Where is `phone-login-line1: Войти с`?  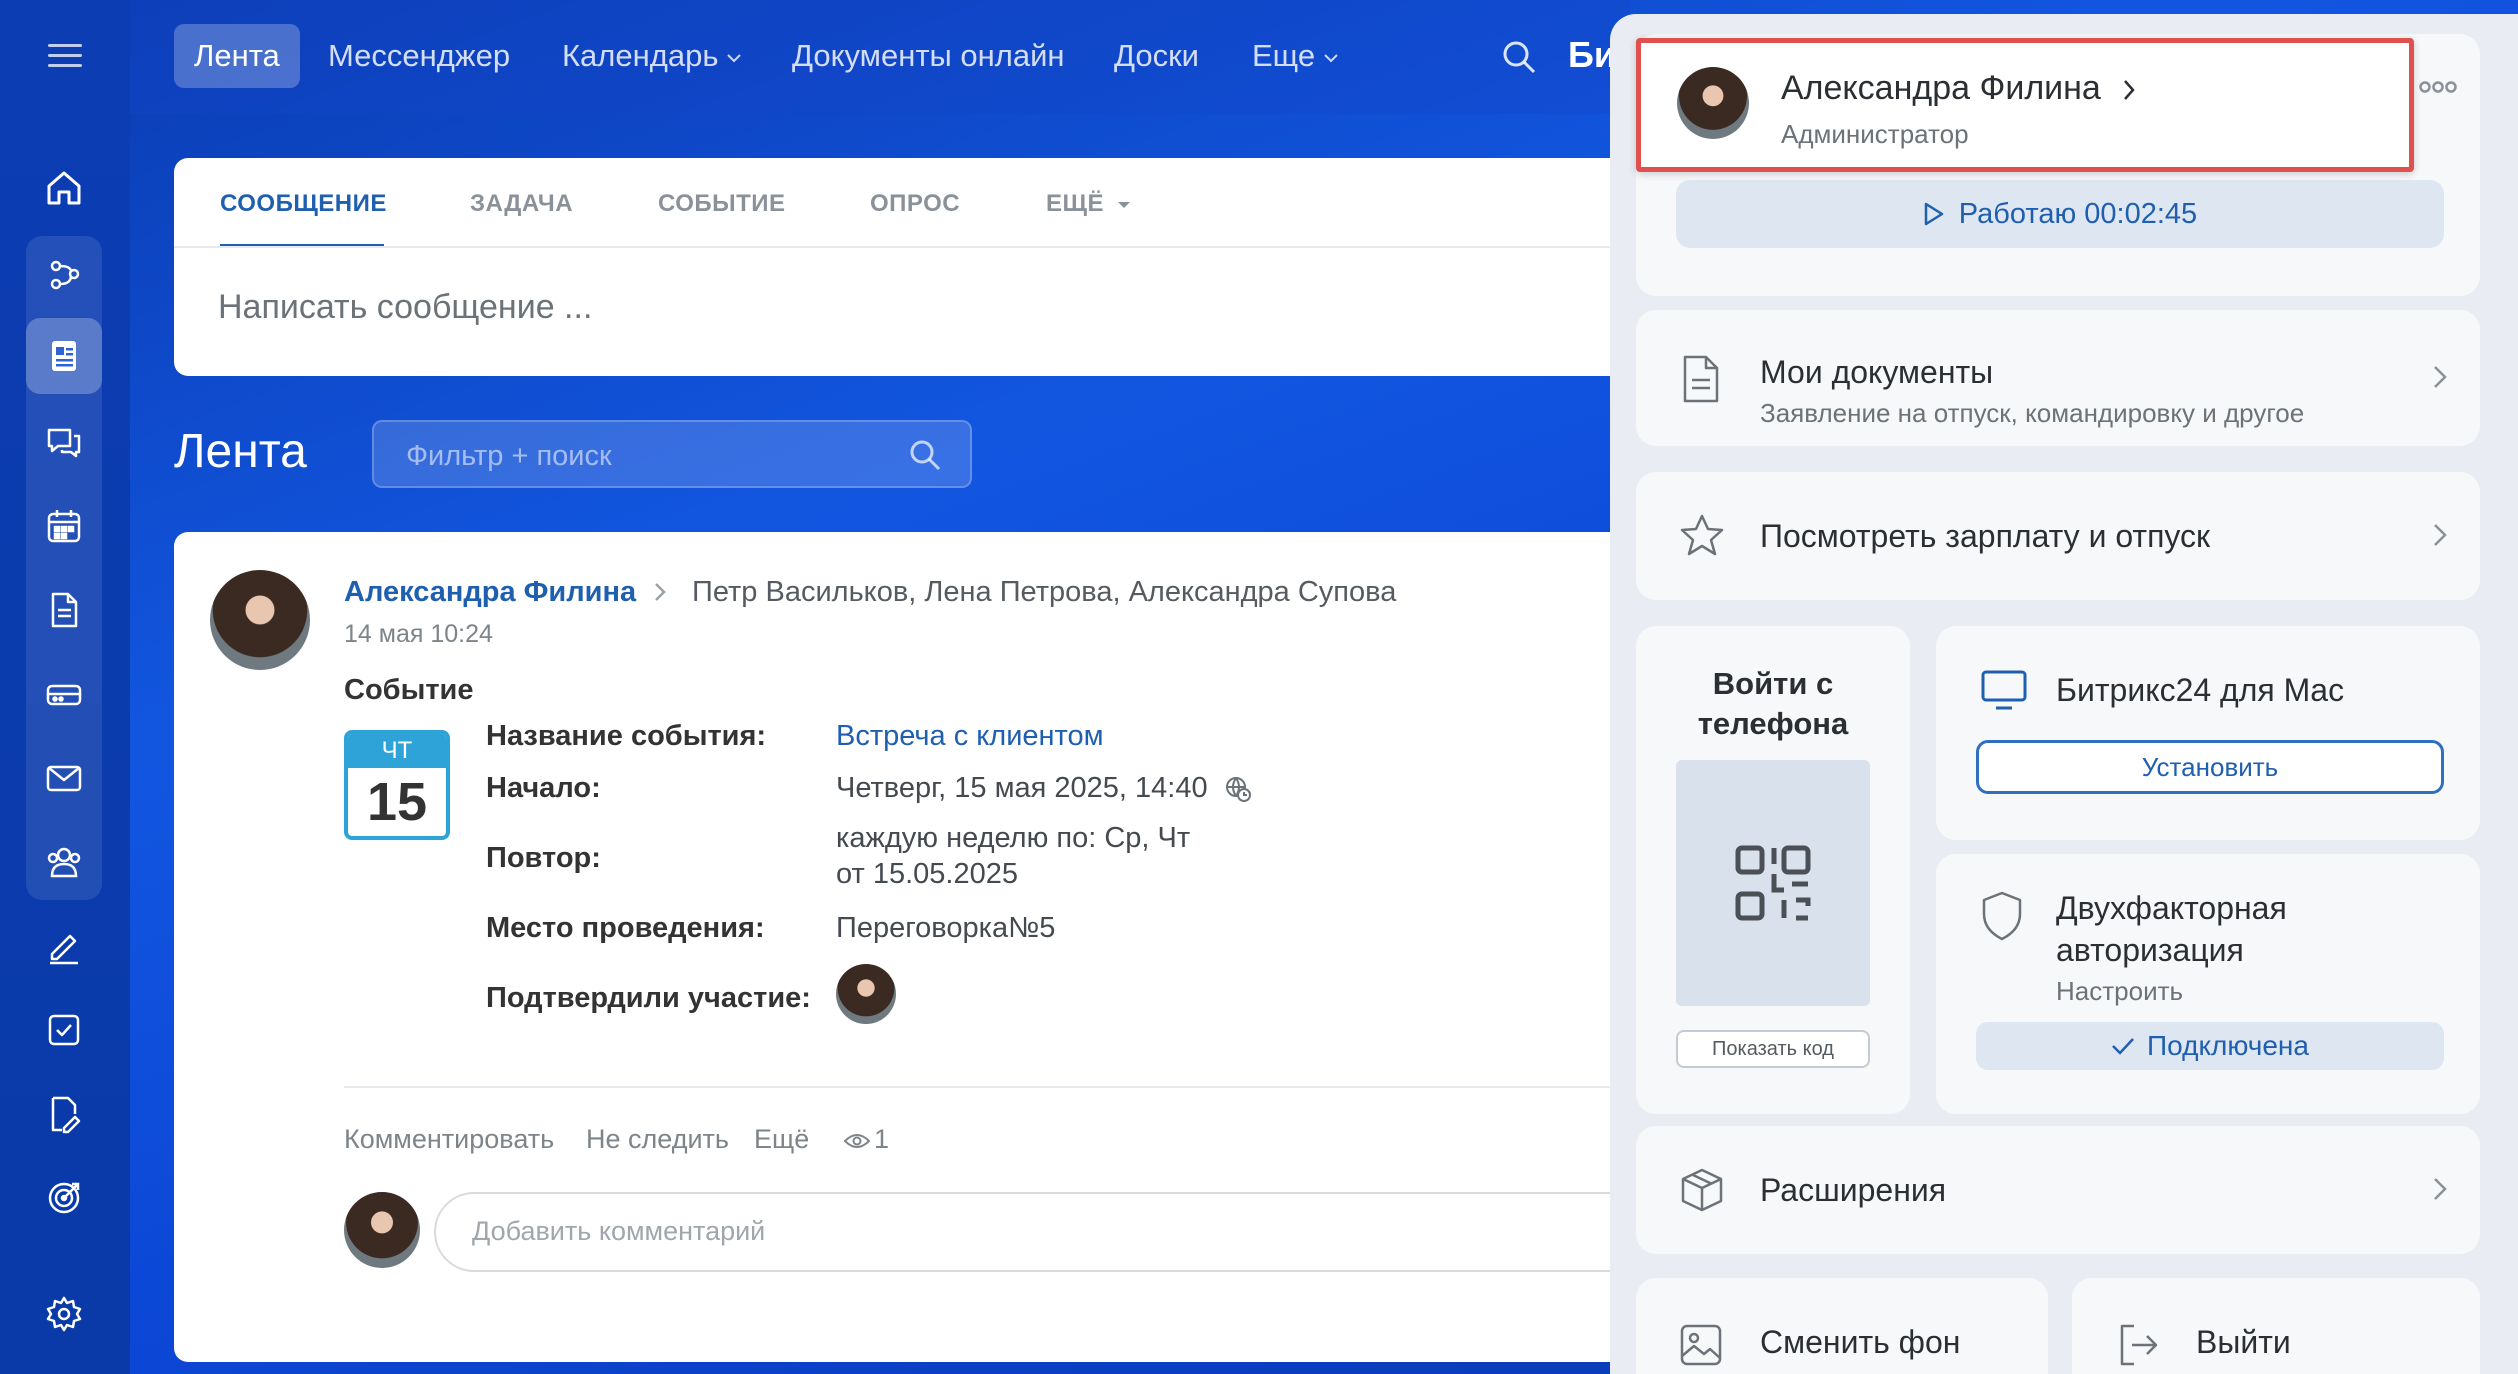
phone-login-line1: Войти с is located at coordinates (1773, 683).